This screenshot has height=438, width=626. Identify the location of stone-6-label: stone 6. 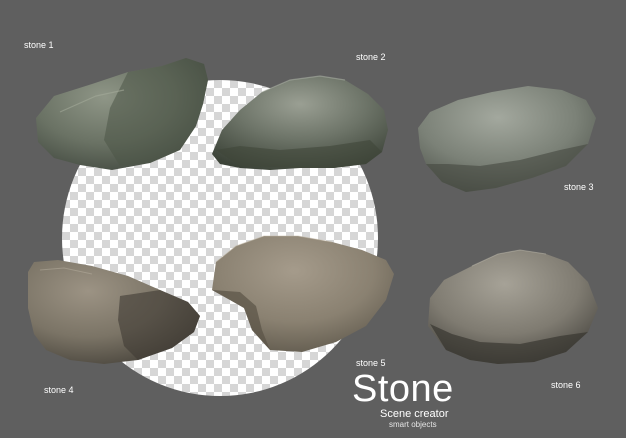
(566, 385).